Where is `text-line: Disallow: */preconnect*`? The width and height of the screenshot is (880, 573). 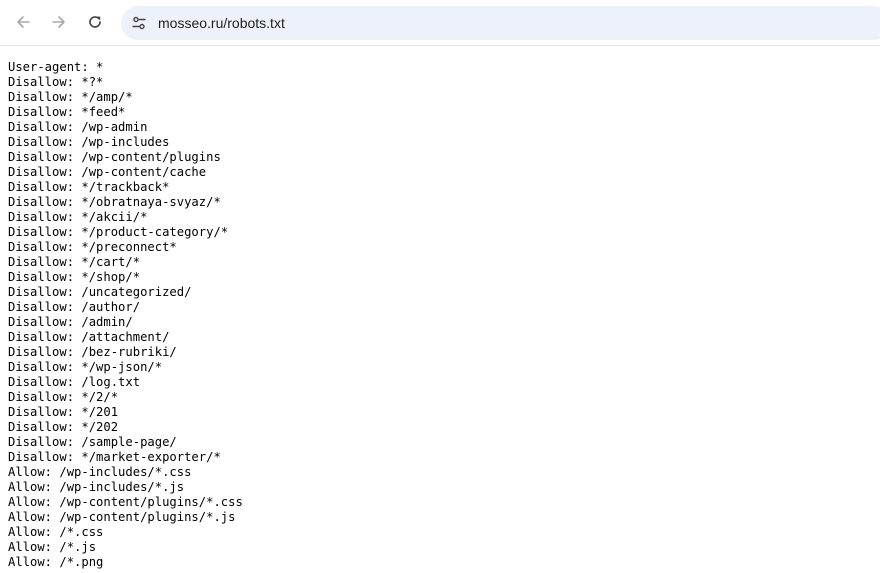 text-line: Disallow: */preconnect* is located at coordinates (92, 247).